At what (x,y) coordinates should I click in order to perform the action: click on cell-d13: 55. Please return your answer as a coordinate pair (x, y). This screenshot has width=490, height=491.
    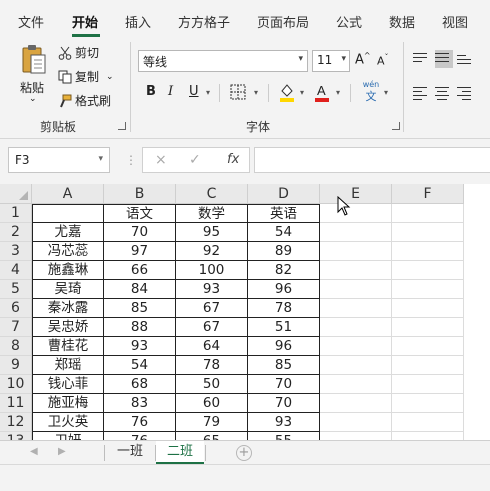
    Looking at the image, I should click on (284, 436).